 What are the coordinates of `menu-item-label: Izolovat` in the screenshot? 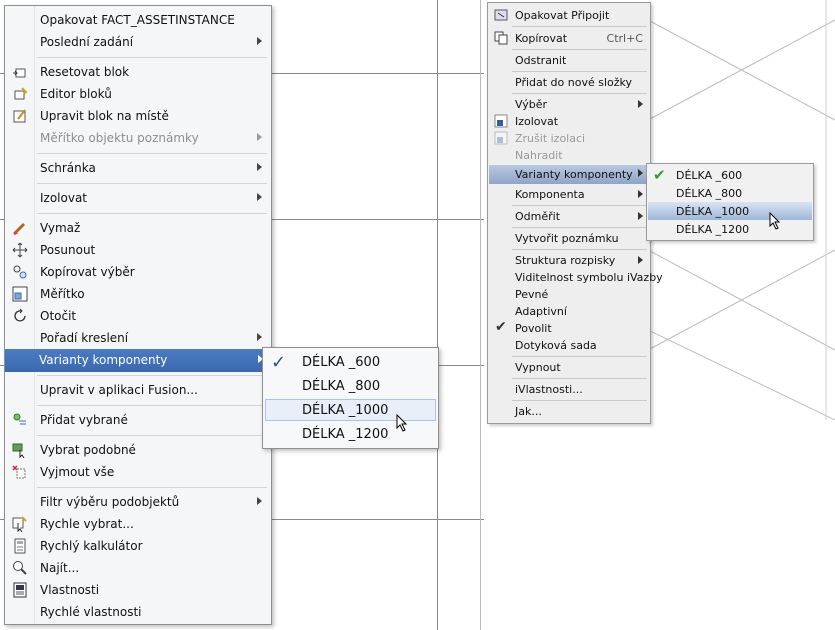 It's located at (537, 121).